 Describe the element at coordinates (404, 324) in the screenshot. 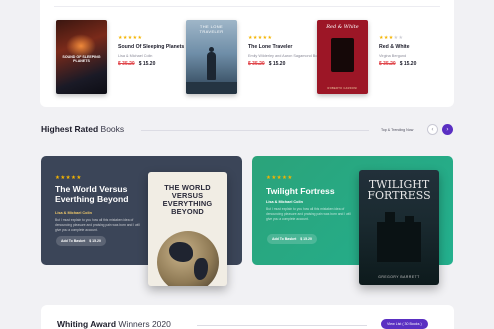

I see `view-list-button: View List ( 30 Books )` at that location.